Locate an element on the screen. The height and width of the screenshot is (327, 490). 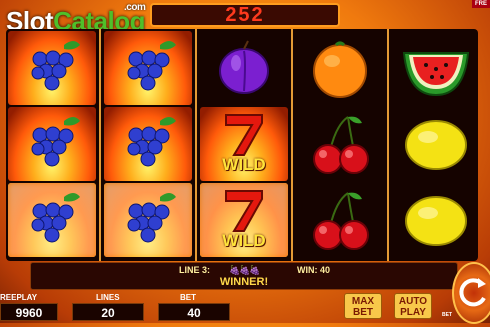
watermelon-icon is located at coordinates (436, 74).